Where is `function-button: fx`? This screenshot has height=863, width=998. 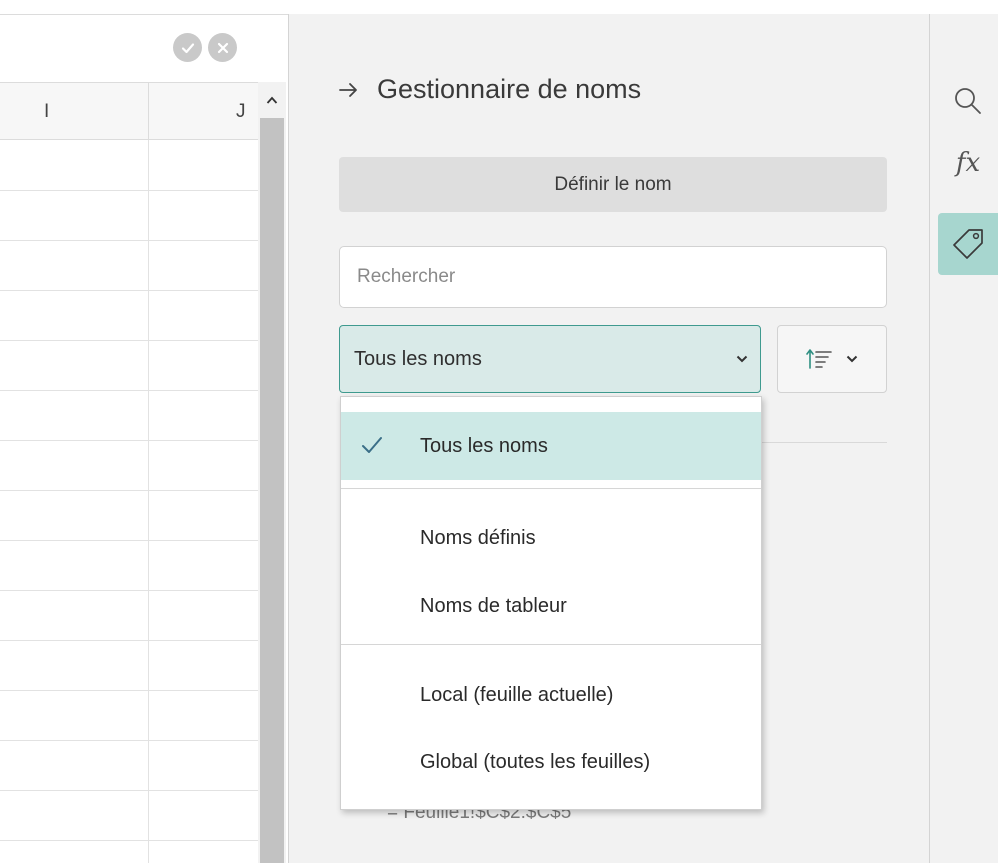
function-button: fx is located at coordinates (968, 163).